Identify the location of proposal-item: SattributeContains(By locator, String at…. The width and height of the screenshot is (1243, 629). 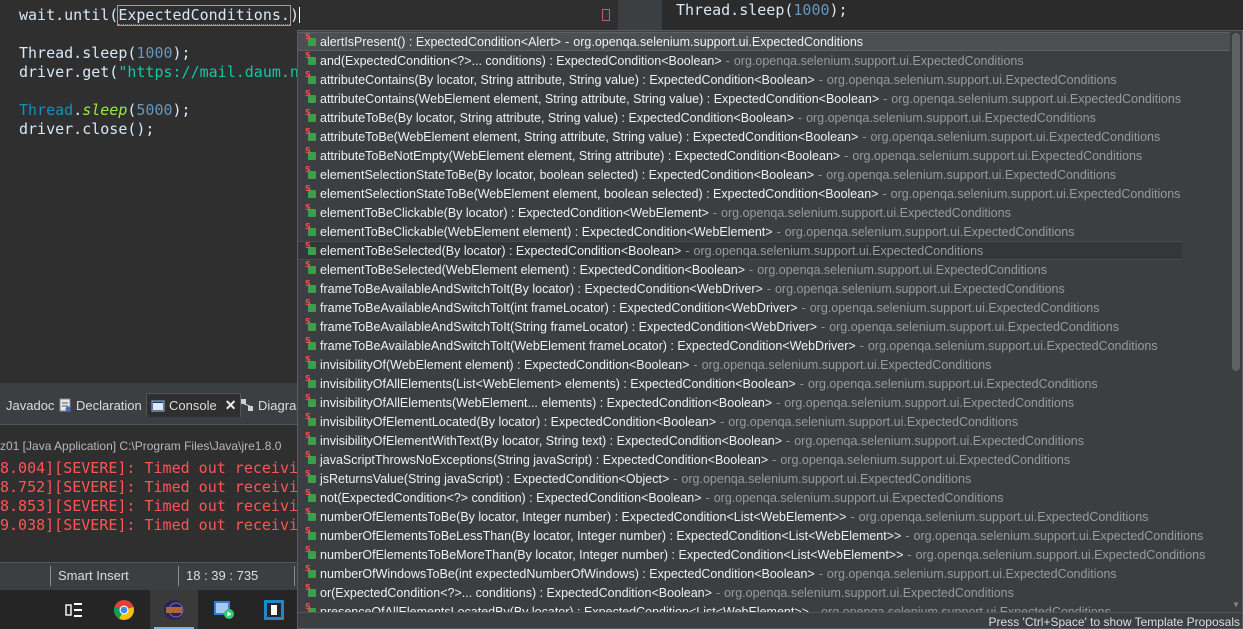
(765, 79).